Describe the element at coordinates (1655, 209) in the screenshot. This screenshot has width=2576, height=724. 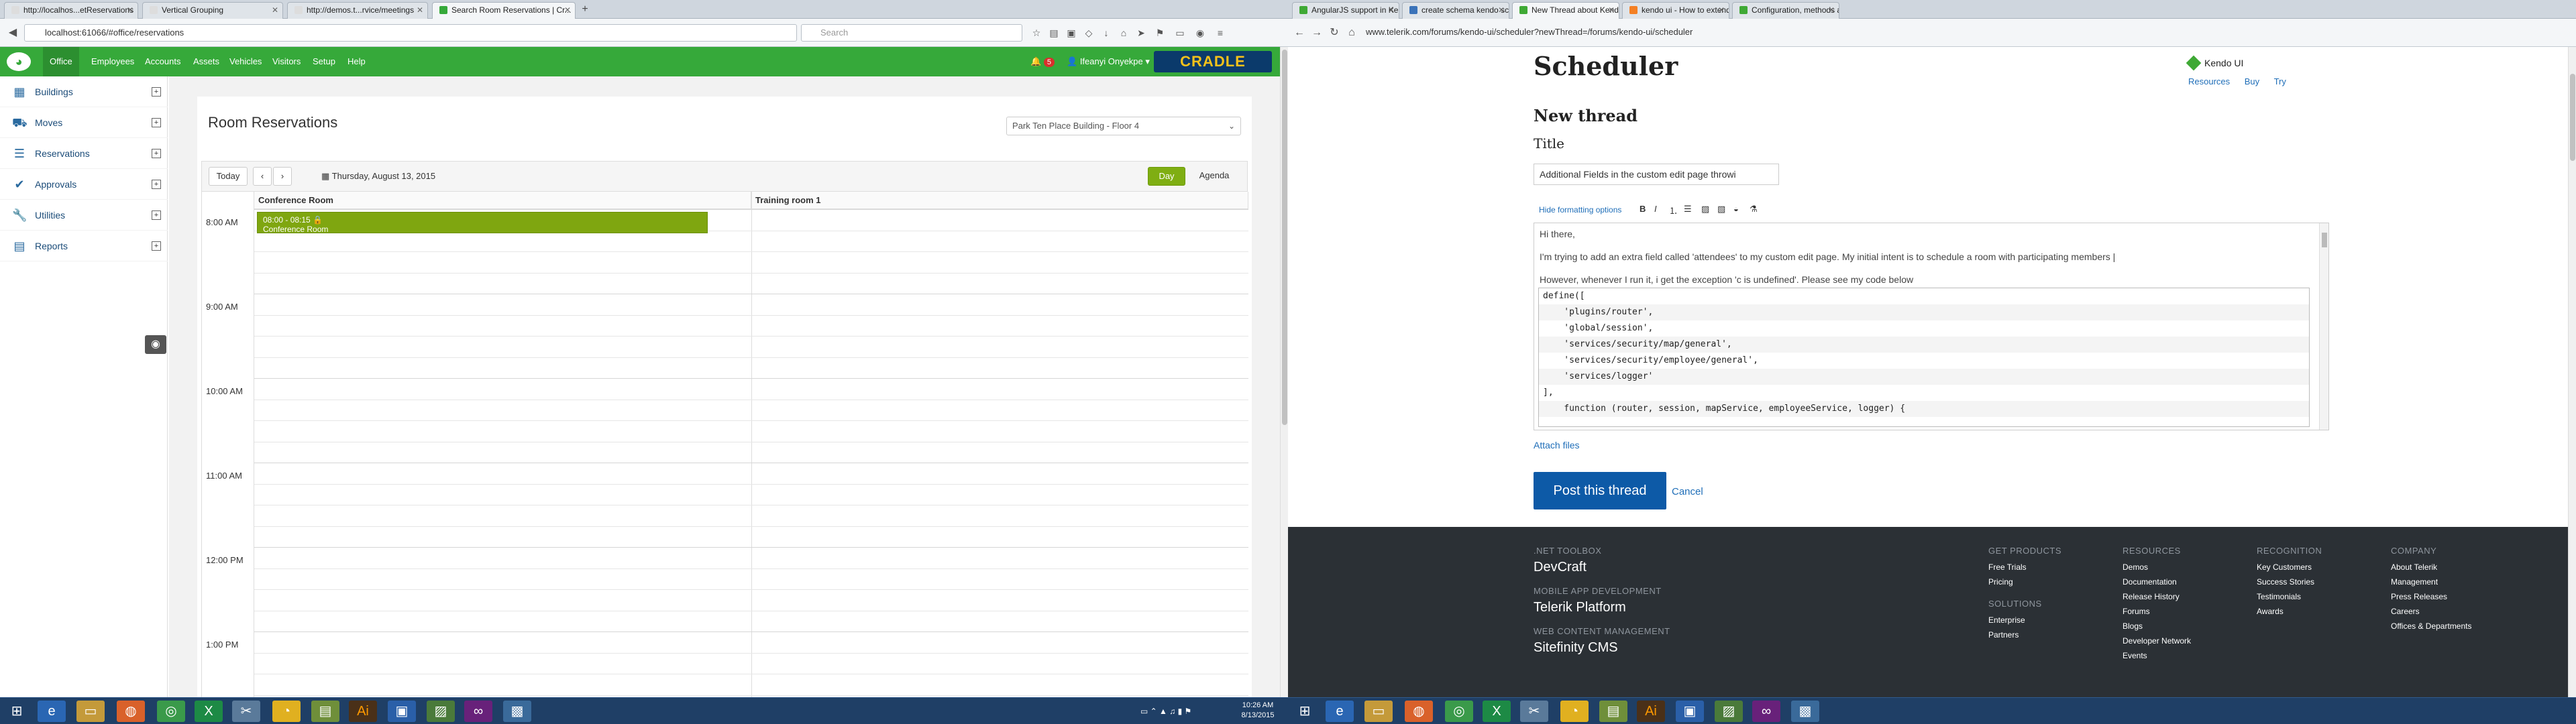
I see `italic-icon: I` at that location.